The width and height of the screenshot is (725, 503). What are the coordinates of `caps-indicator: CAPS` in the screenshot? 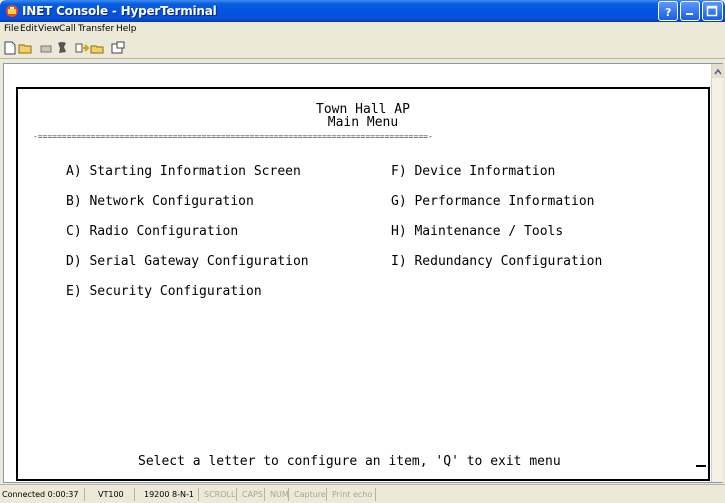 It's located at (252, 494).